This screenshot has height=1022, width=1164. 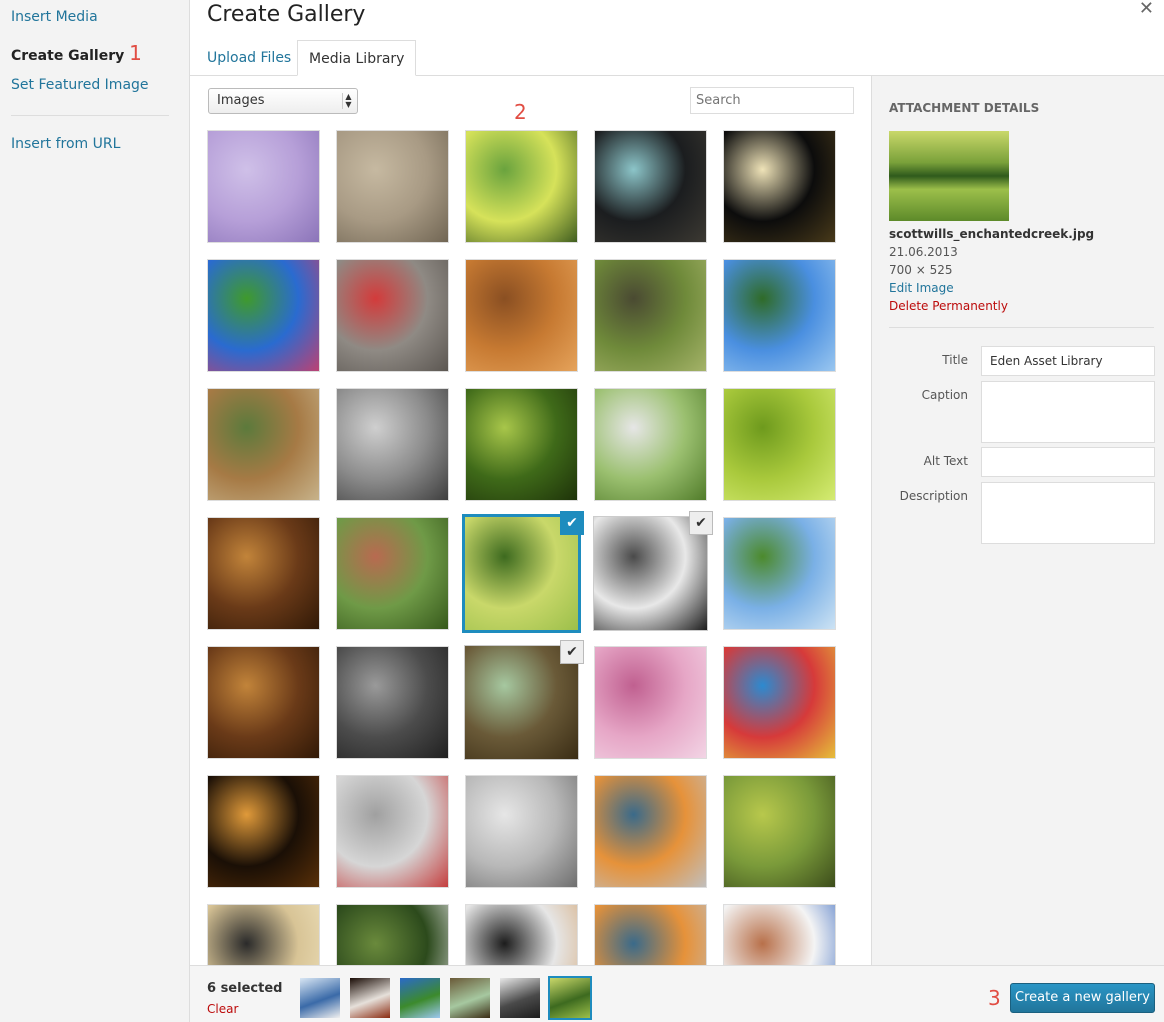 What do you see at coordinates (923, 252) in the screenshot?
I see `attachment-date: 21.06.2013` at bounding box center [923, 252].